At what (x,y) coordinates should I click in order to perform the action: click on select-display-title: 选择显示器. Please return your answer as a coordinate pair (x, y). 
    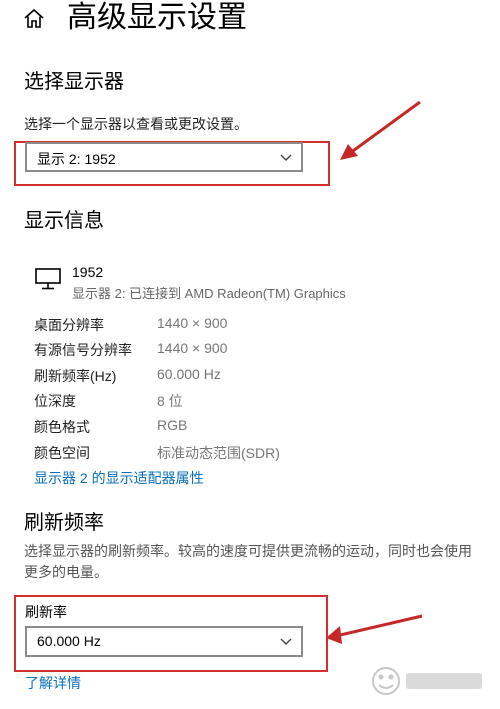
    Looking at the image, I should click on (74, 82).